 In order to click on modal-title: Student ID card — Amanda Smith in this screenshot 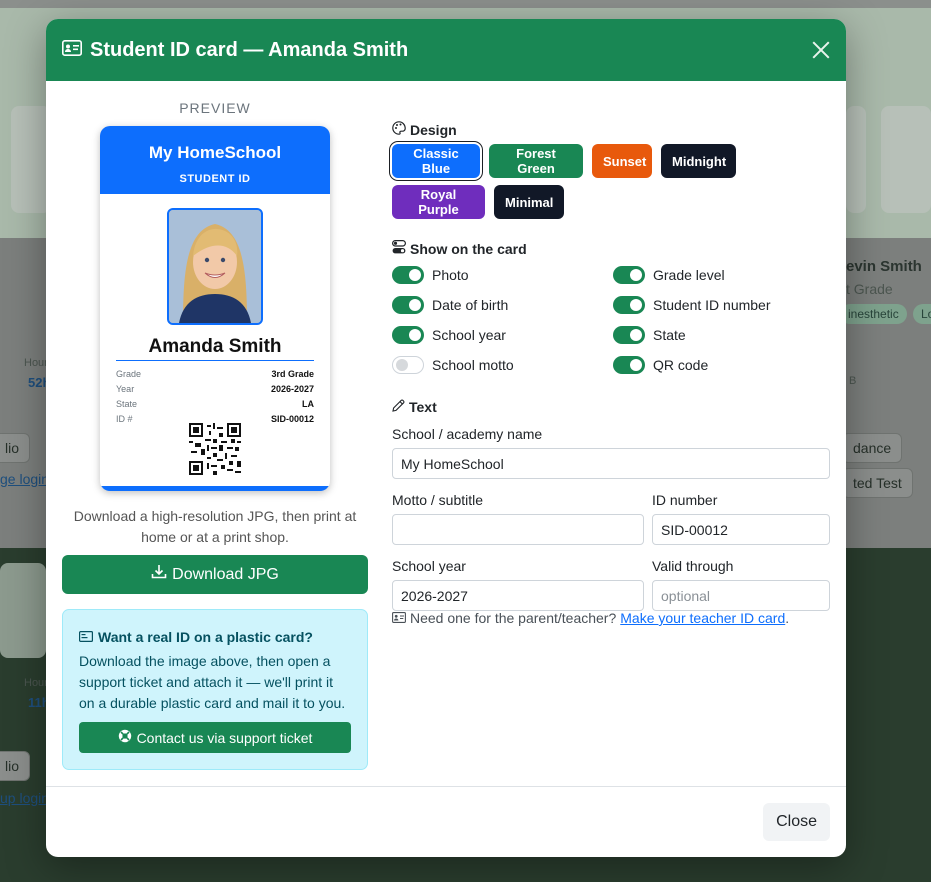, I will do `click(235, 50)`.